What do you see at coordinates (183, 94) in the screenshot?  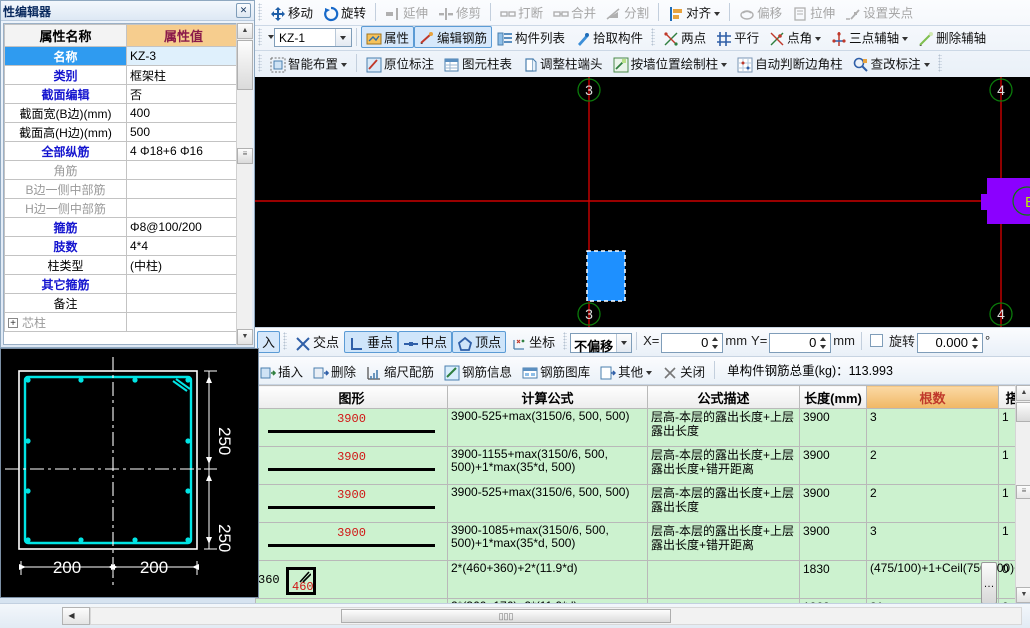 I see `property-value-cell: 否` at bounding box center [183, 94].